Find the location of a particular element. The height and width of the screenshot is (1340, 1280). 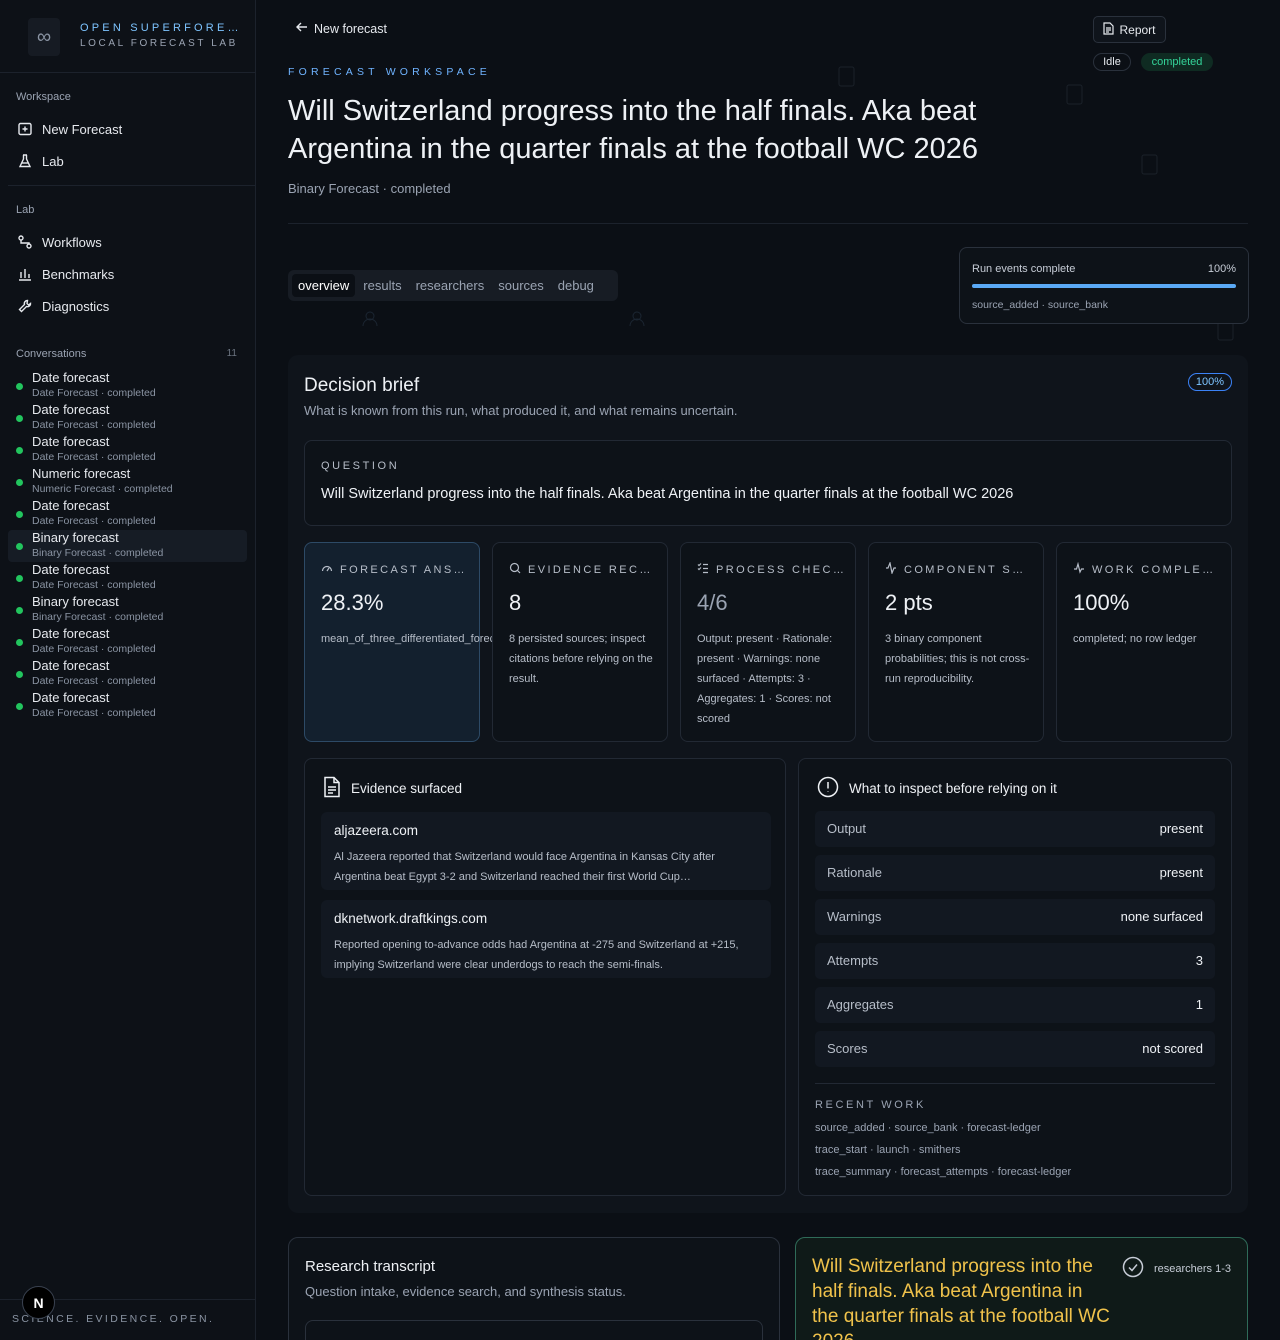

bar-chart-icon is located at coordinates (25, 274).